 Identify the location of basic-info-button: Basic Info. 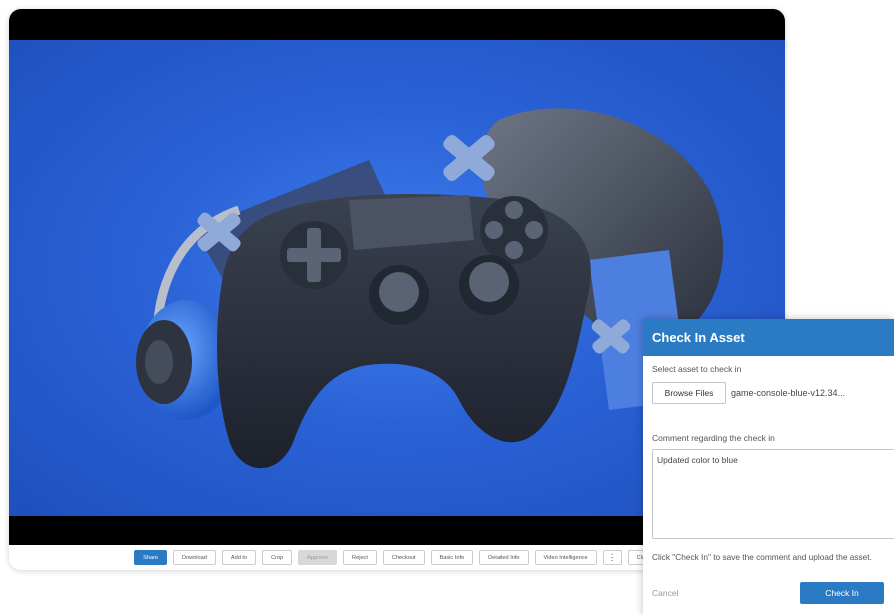
(452, 557).